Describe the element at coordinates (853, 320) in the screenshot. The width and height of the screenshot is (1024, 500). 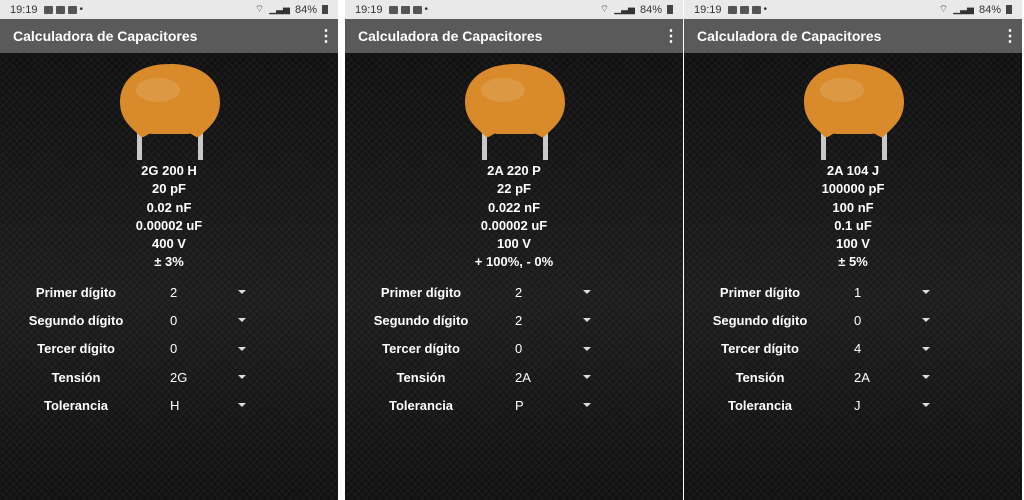
I see `field-row-segundo-digito: Segundo dígito 0` at that location.